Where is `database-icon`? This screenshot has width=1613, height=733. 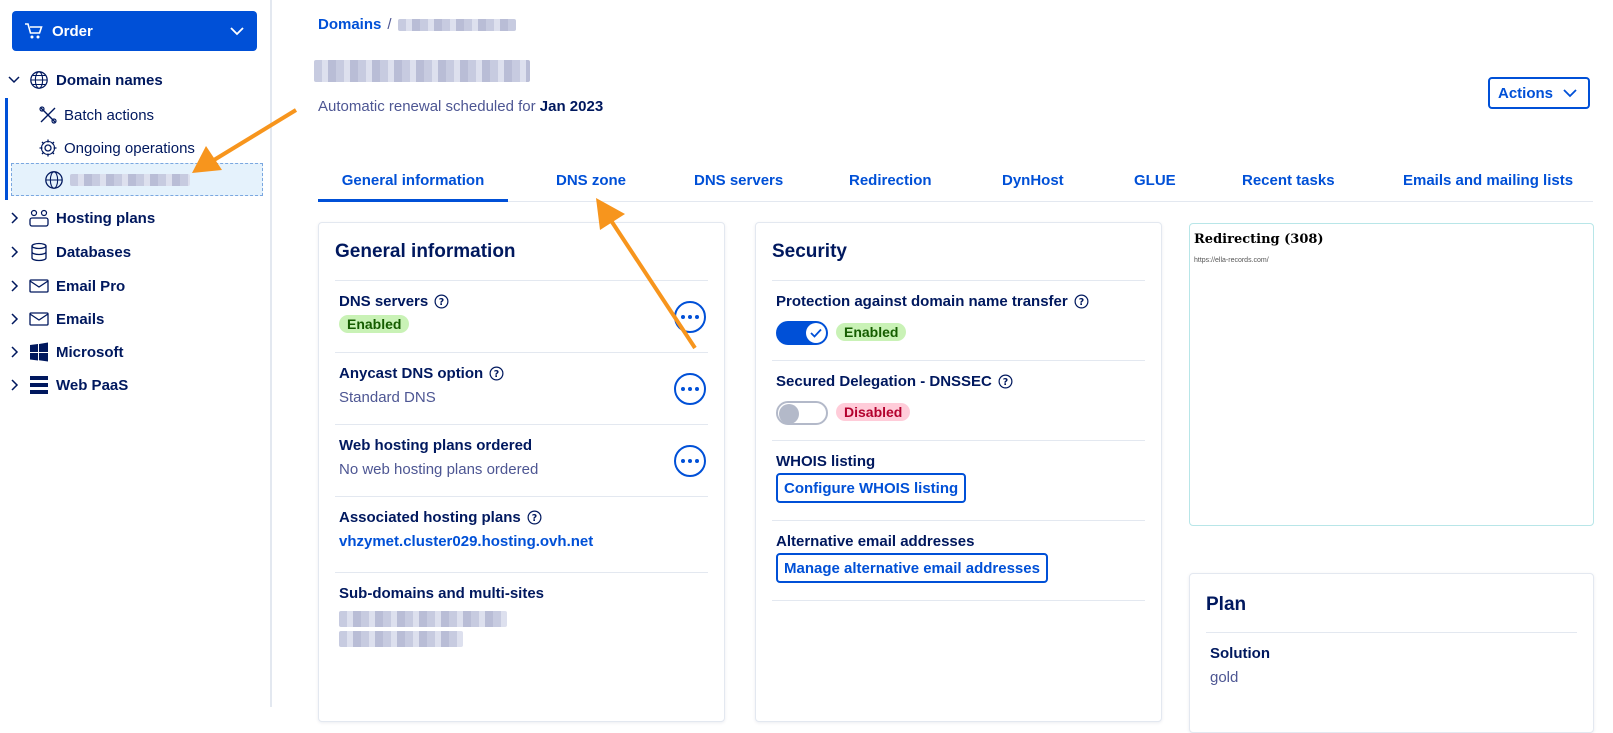
database-icon is located at coordinates (39, 252).